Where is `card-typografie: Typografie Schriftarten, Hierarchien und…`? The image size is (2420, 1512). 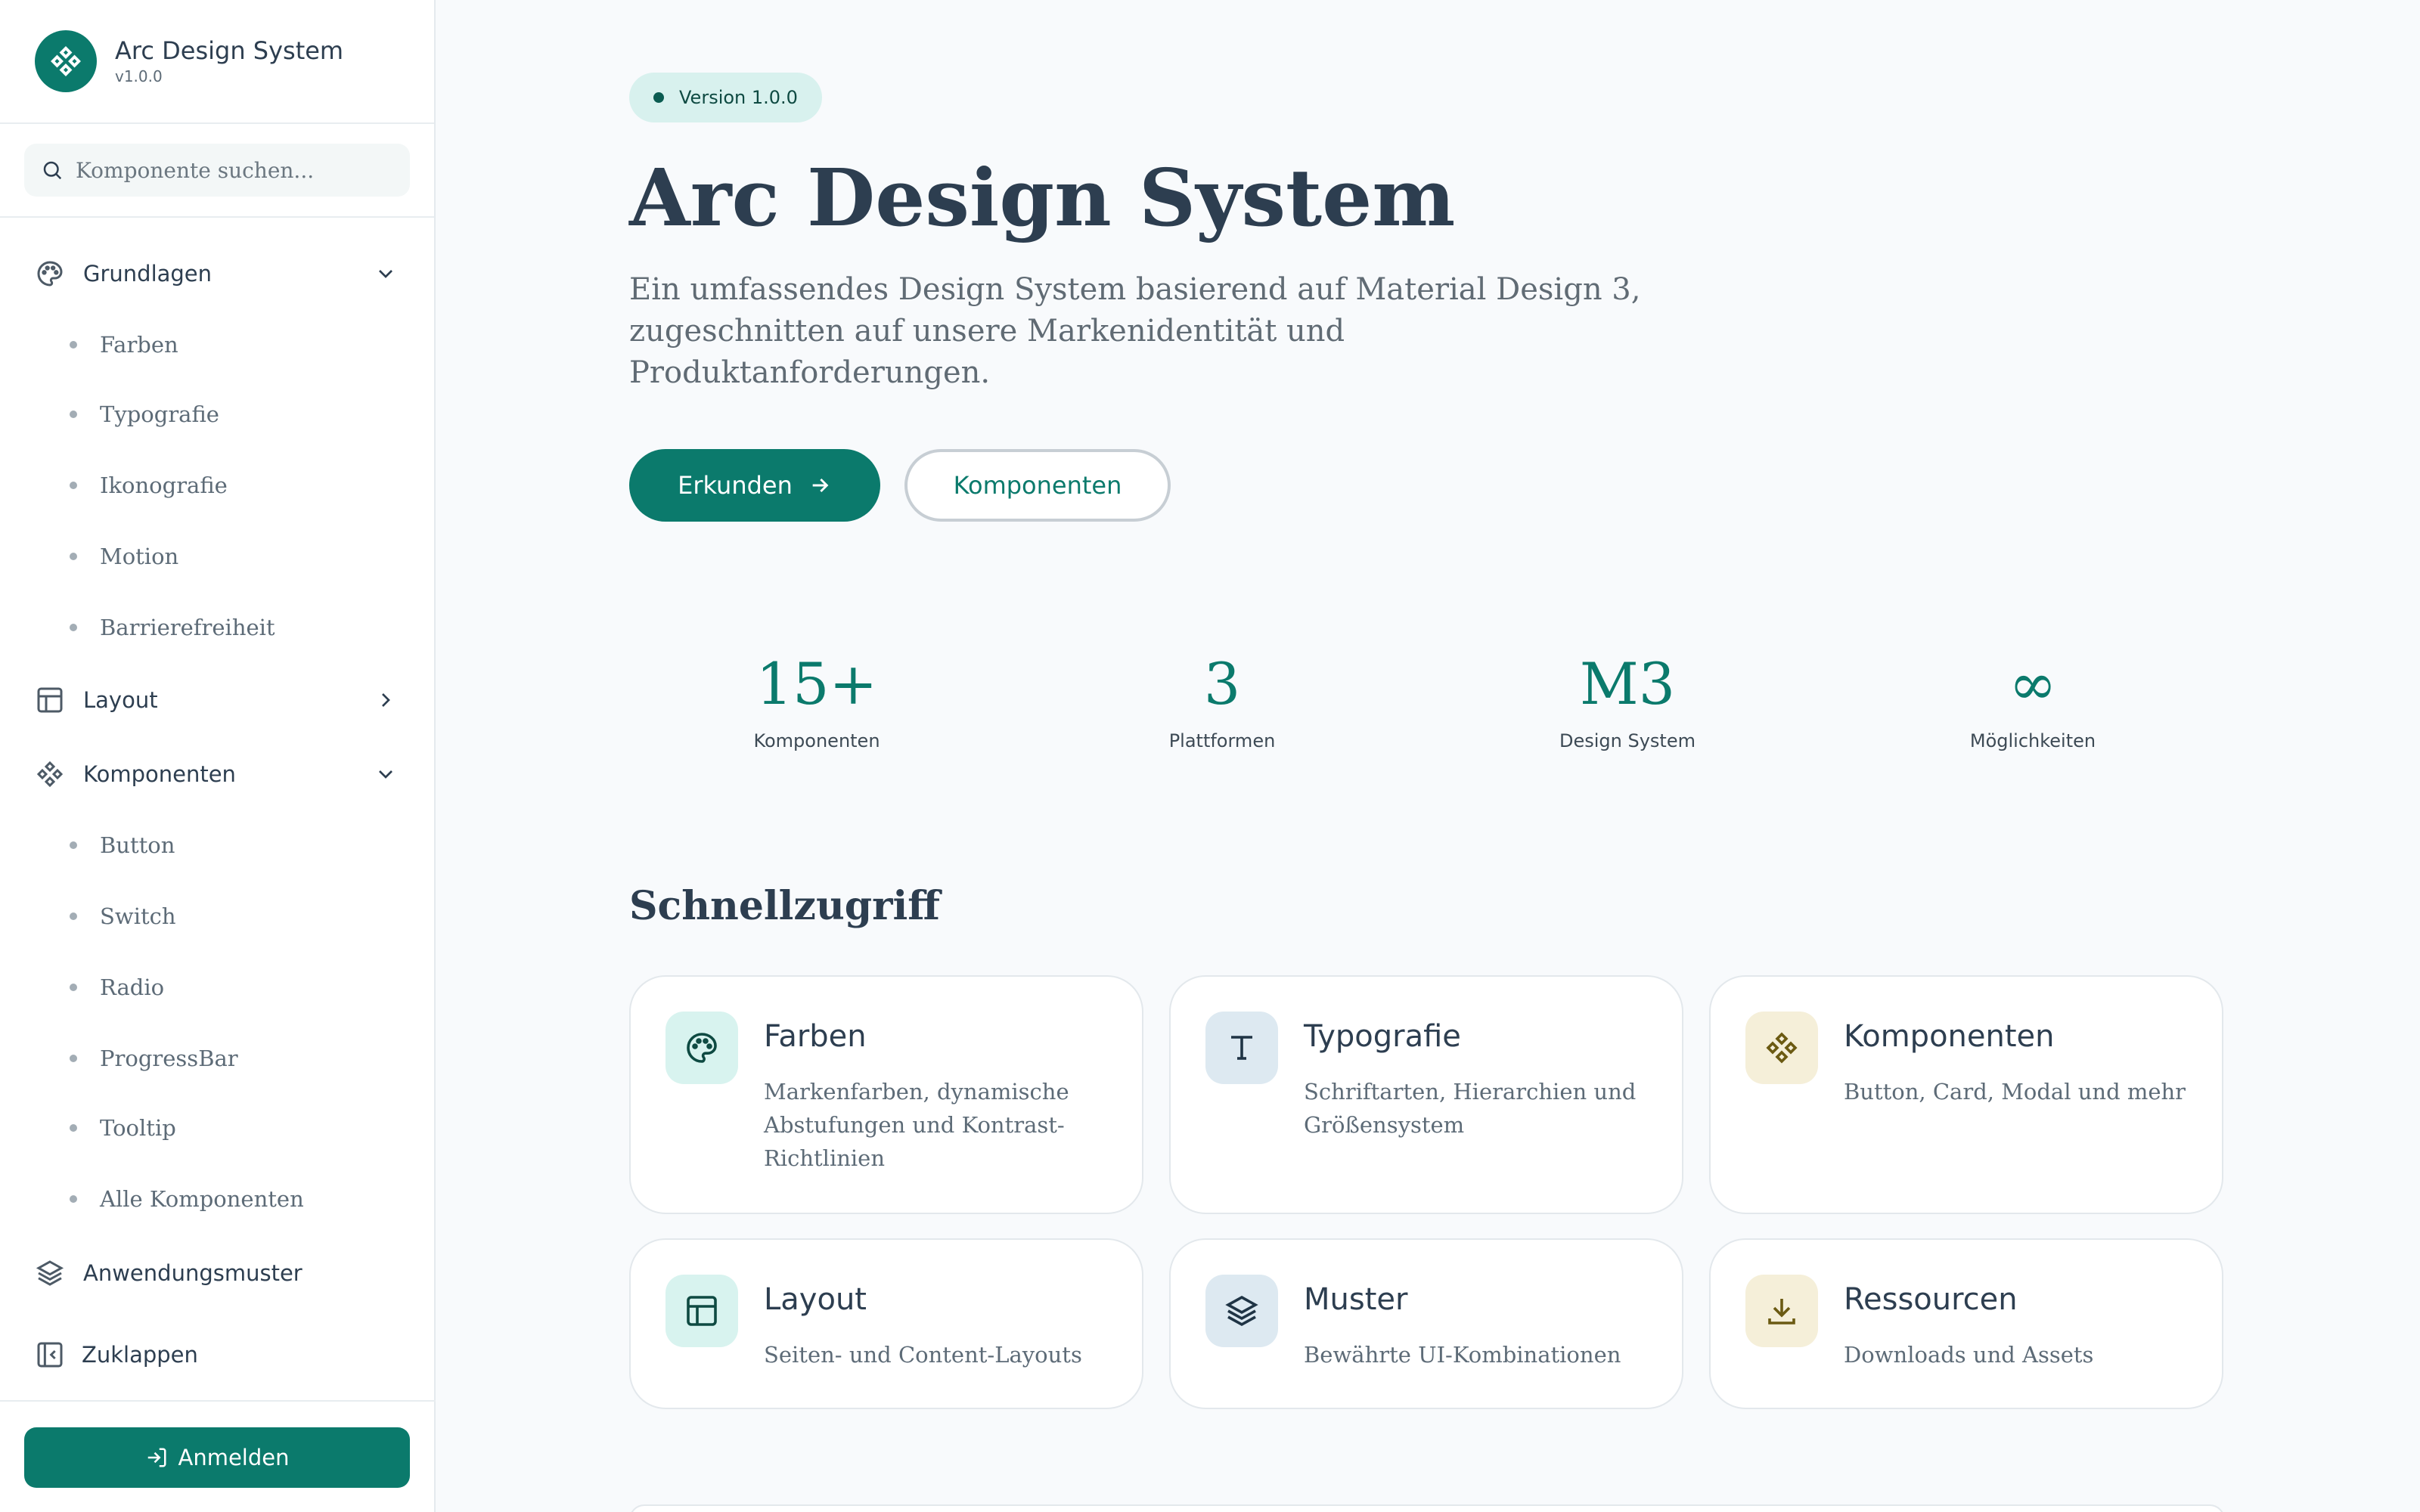
card-typografie: Typografie Schriftarten, Hierarchien und… is located at coordinates (1426, 1094).